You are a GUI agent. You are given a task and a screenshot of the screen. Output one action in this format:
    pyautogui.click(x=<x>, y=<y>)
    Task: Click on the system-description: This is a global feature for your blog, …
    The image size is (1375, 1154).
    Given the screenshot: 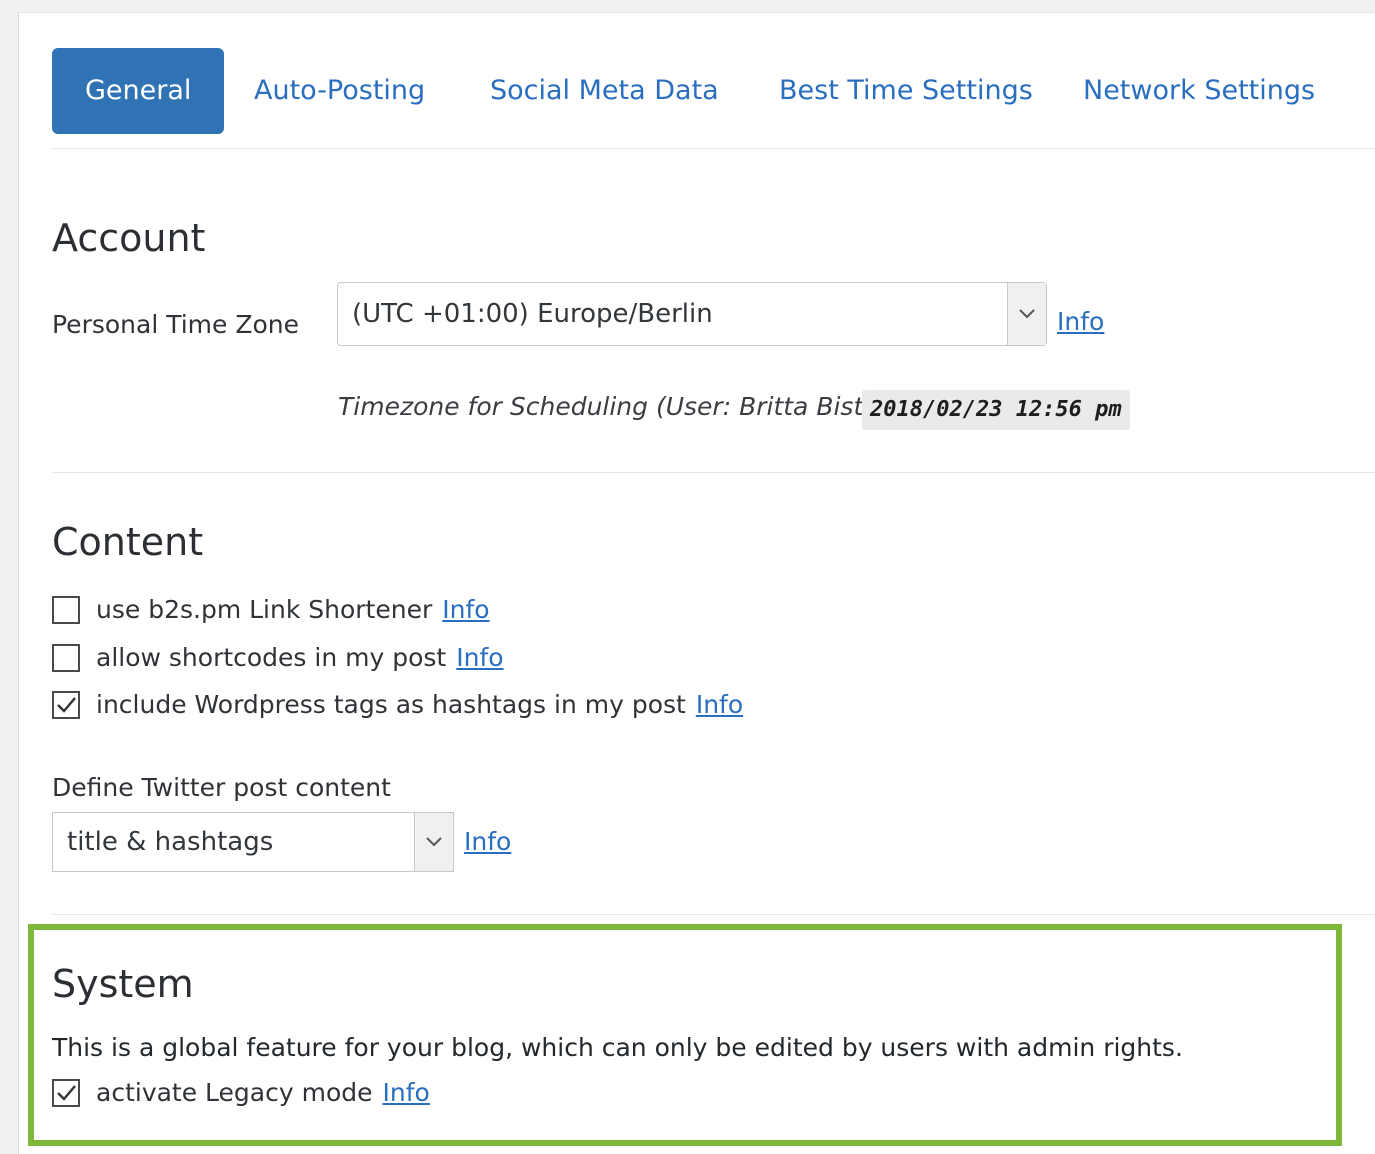 What is the action you would take?
    pyautogui.click(x=617, y=1047)
    